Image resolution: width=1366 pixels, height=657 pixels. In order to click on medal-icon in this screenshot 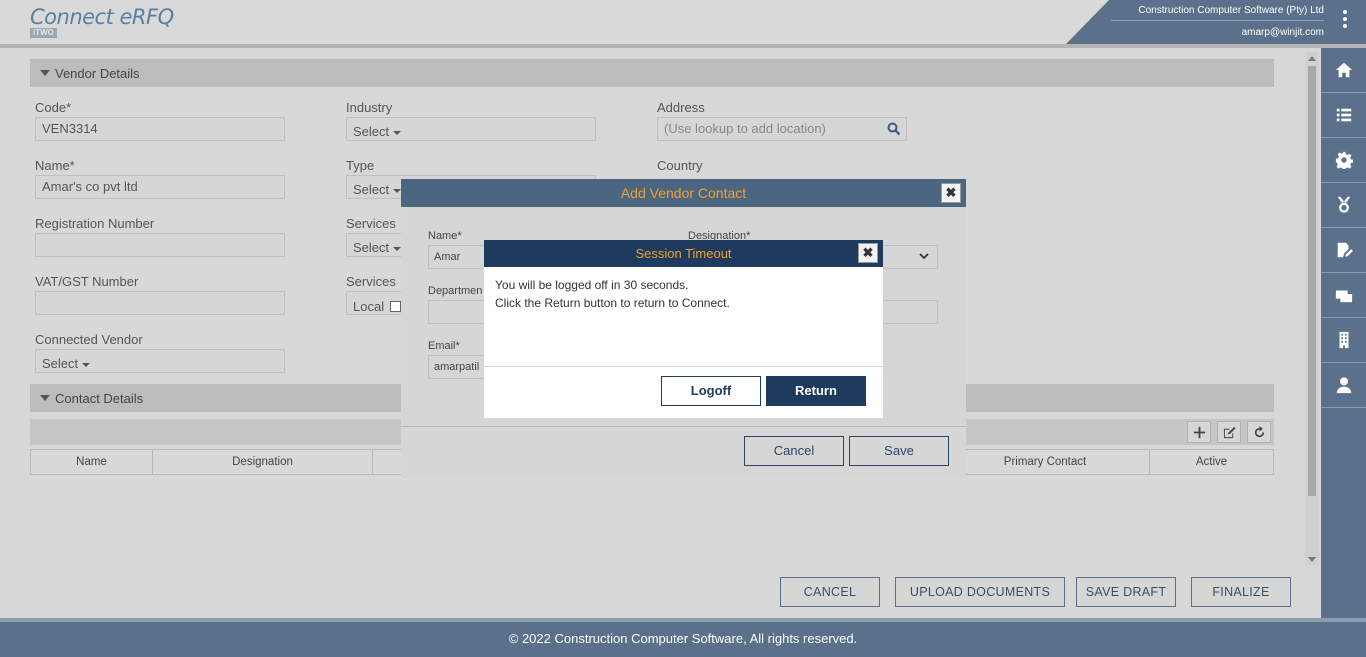, I will do `click(1343, 204)`.